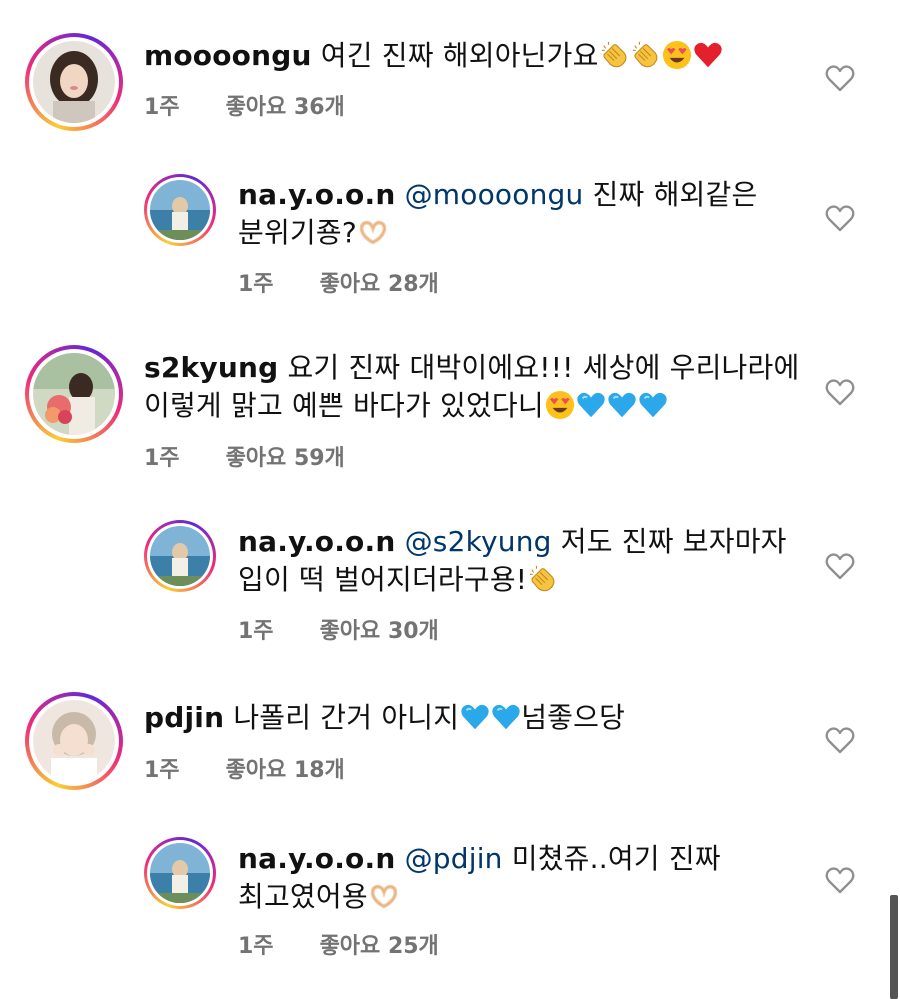  I want to click on comment-body-line2: 입이 떡 벌어지더라구용!, so click(383, 579).